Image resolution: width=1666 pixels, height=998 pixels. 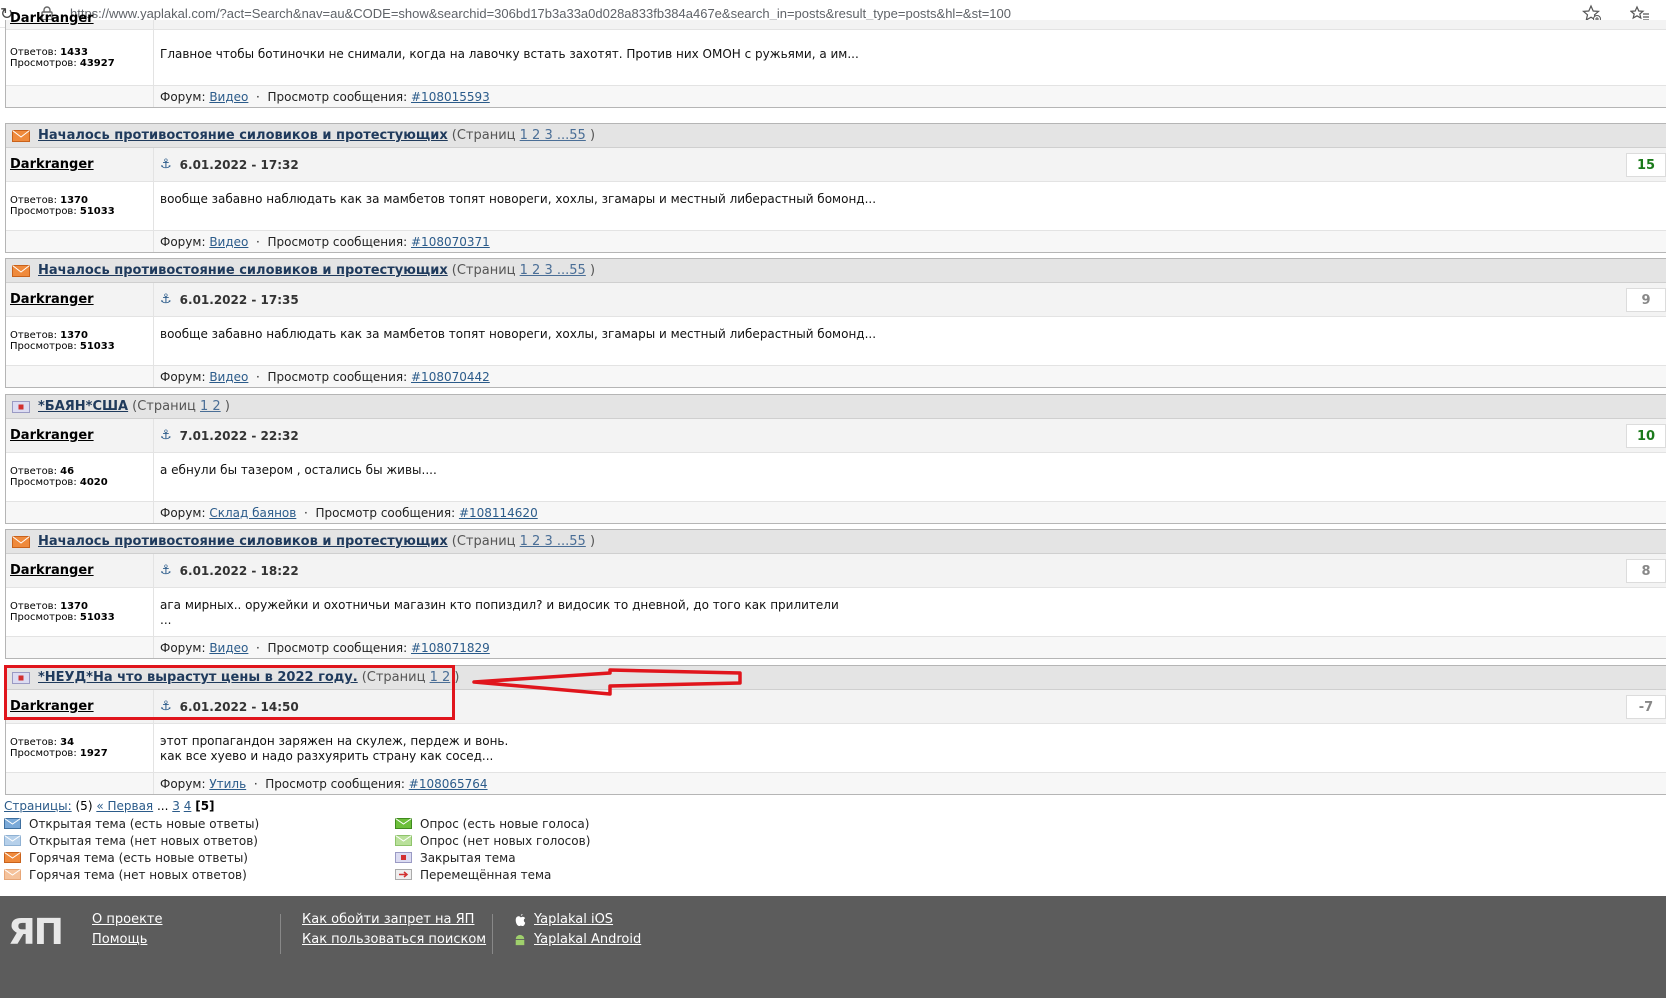 What do you see at coordinates (83, 406) in the screenshot?
I see `topic-title-link: *БАЯН*США` at bounding box center [83, 406].